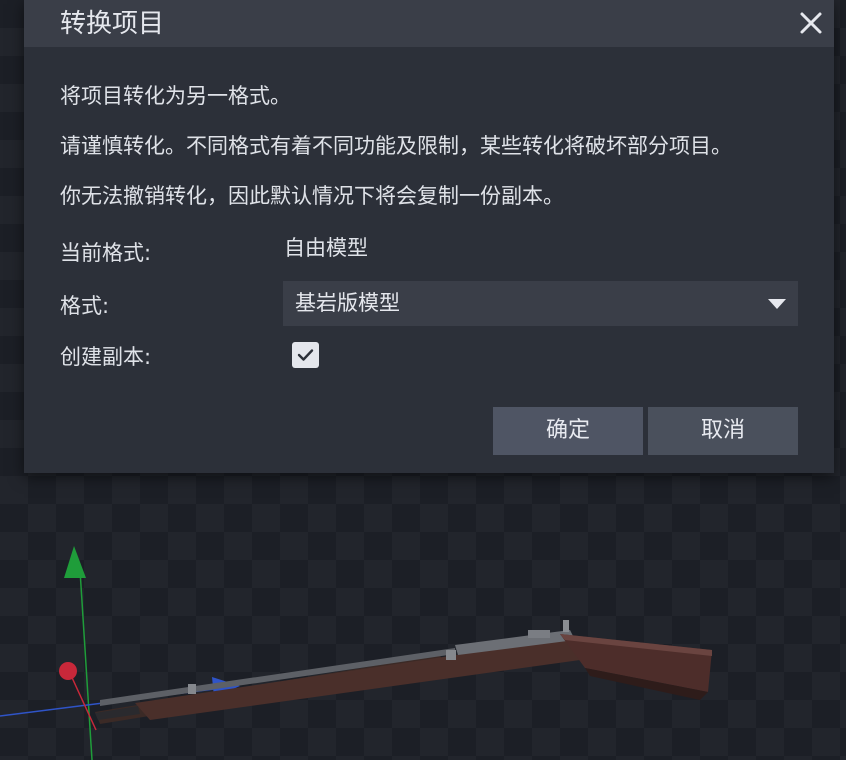 This screenshot has height=760, width=846. I want to click on axis-x-handle, so click(68, 671).